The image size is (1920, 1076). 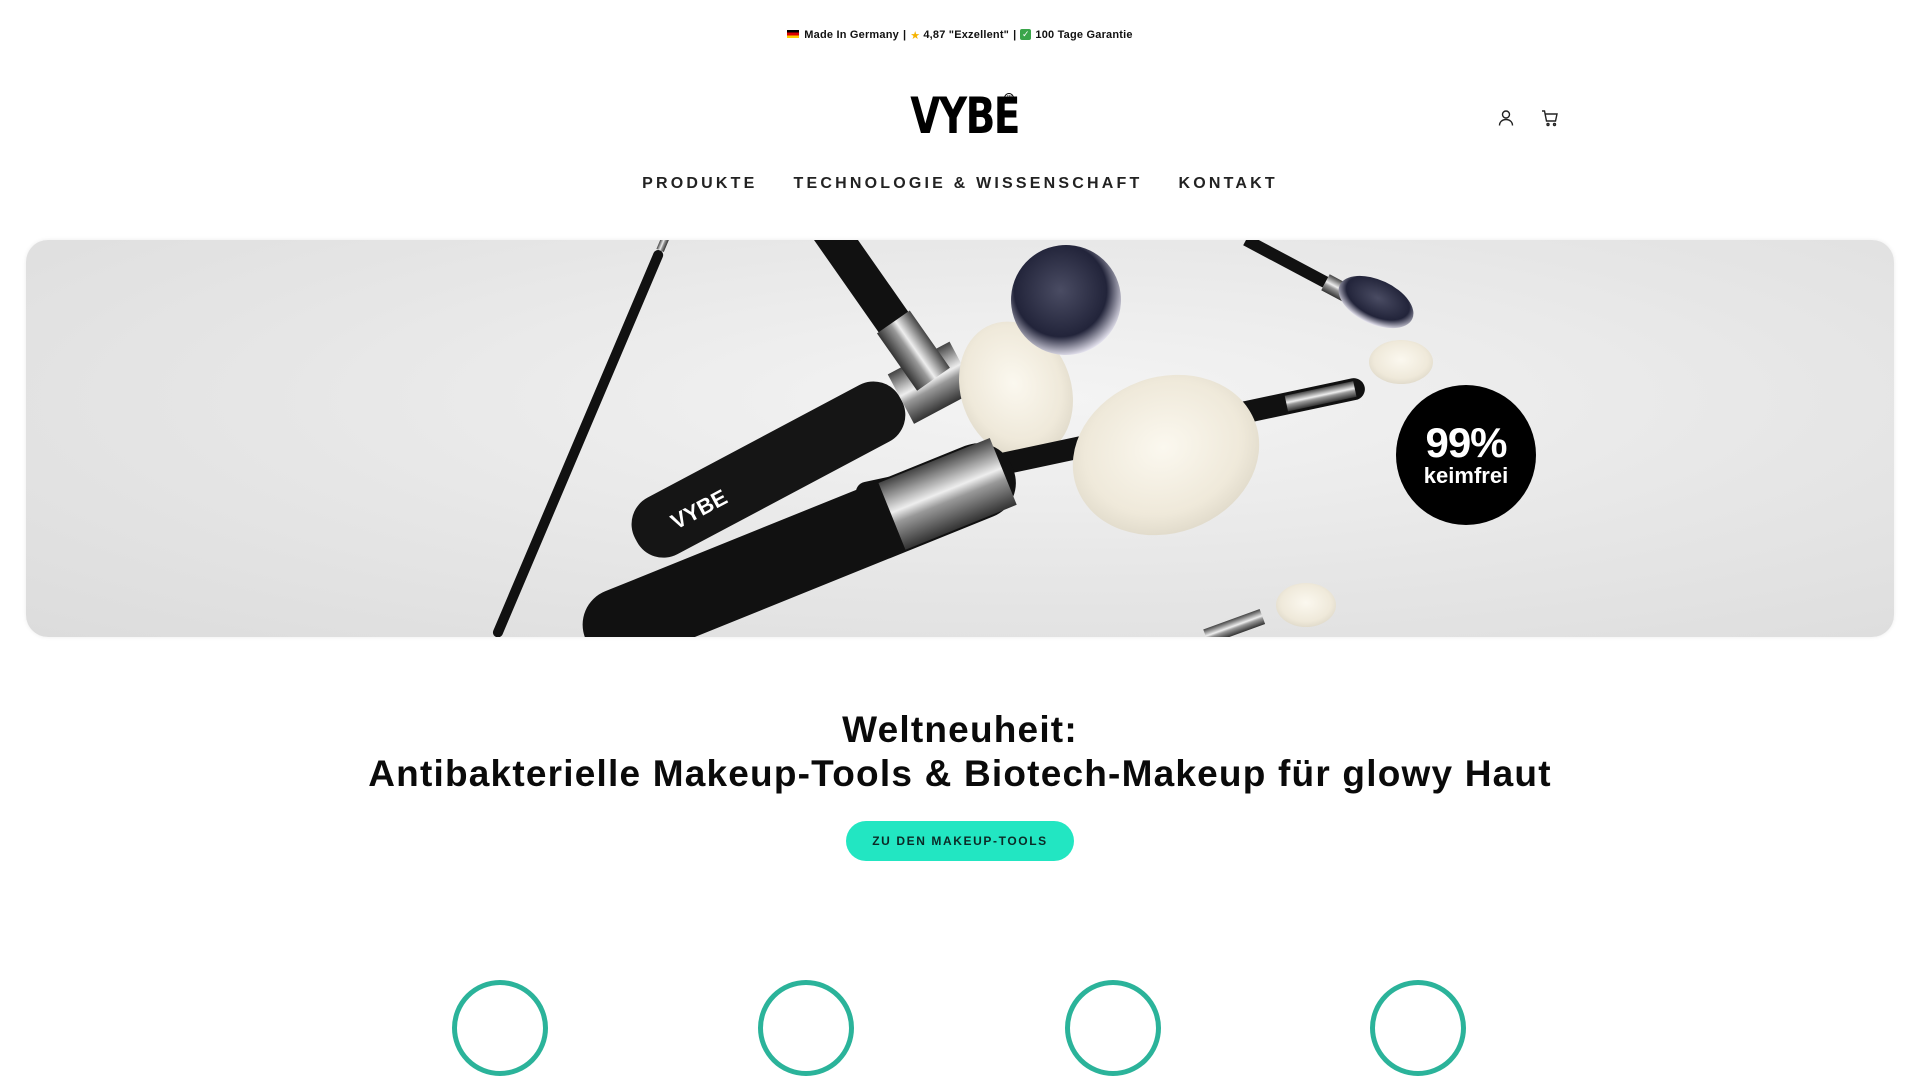 I want to click on headline-line-1: Weltneuheit:, so click(x=960, y=729).